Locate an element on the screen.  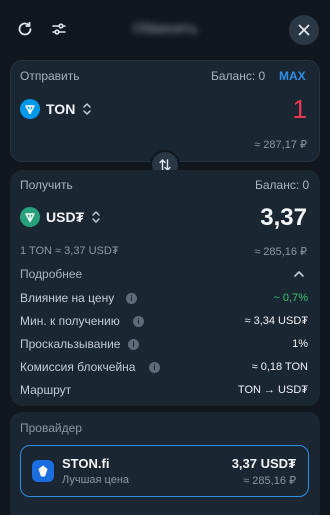
receive-token-selector: USD₮ is located at coordinates (61, 217).